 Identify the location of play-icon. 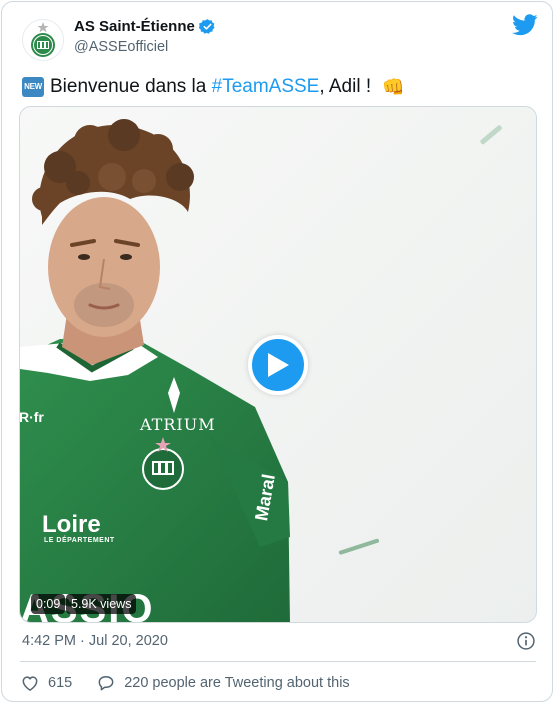
(278, 365).